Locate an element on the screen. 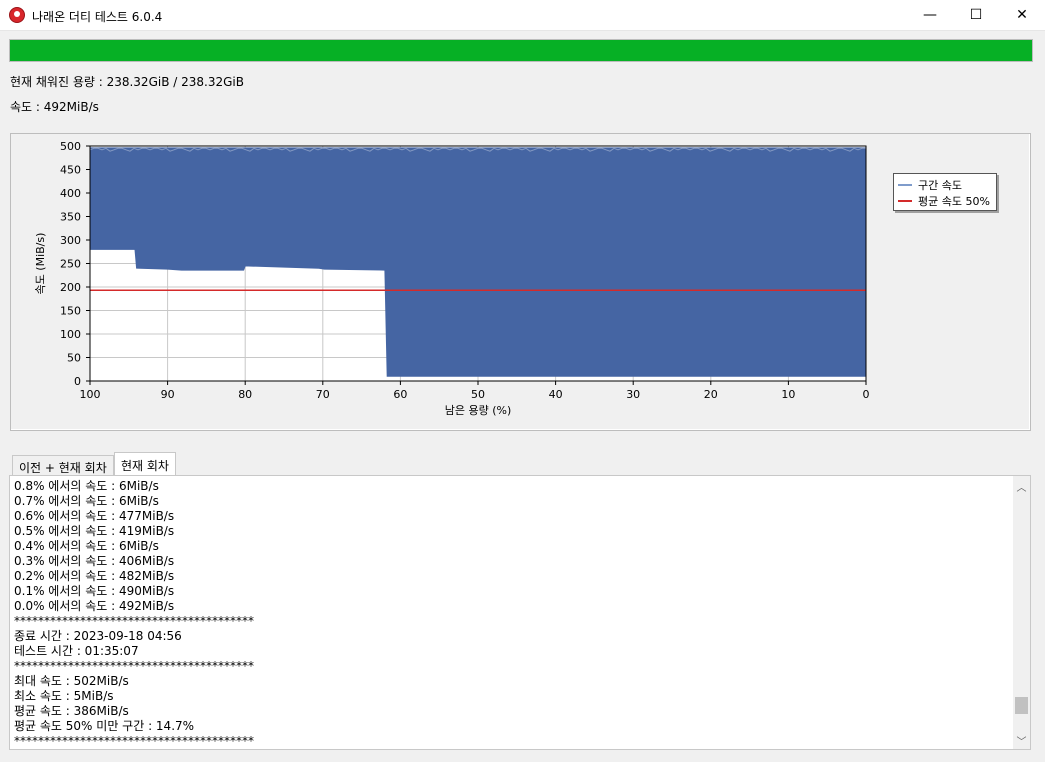 Image resolution: width=1045 pixels, height=762 pixels. y-tick-label: 200 is located at coordinates (70, 287).